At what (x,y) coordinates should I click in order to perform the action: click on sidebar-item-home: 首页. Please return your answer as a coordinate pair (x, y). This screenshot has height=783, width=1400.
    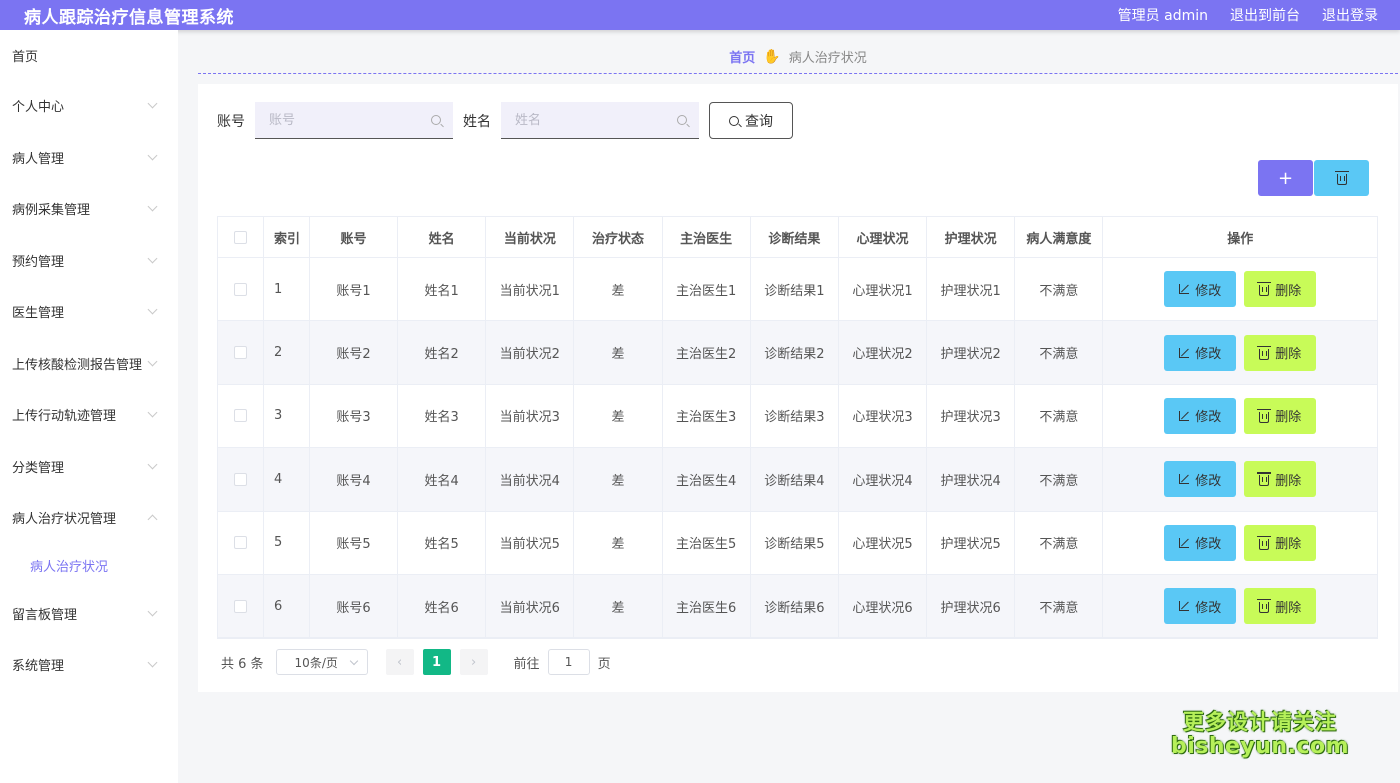
    Looking at the image, I should click on (89, 55).